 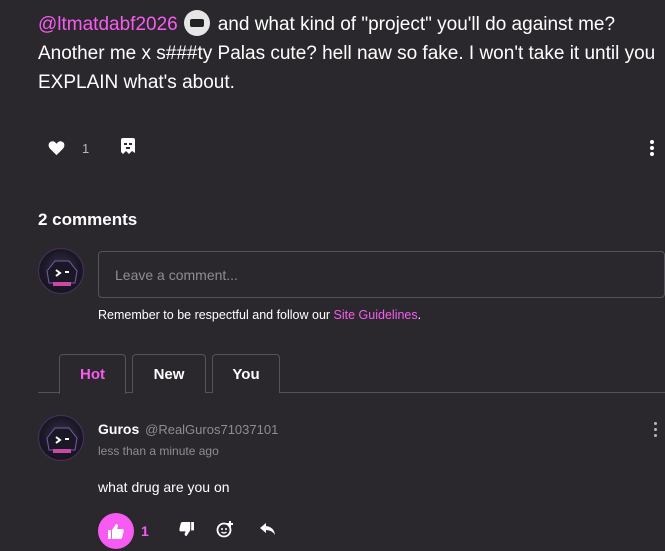 I want to click on guidelines-prefix: Remember to be respectful and follow our, so click(x=216, y=315).